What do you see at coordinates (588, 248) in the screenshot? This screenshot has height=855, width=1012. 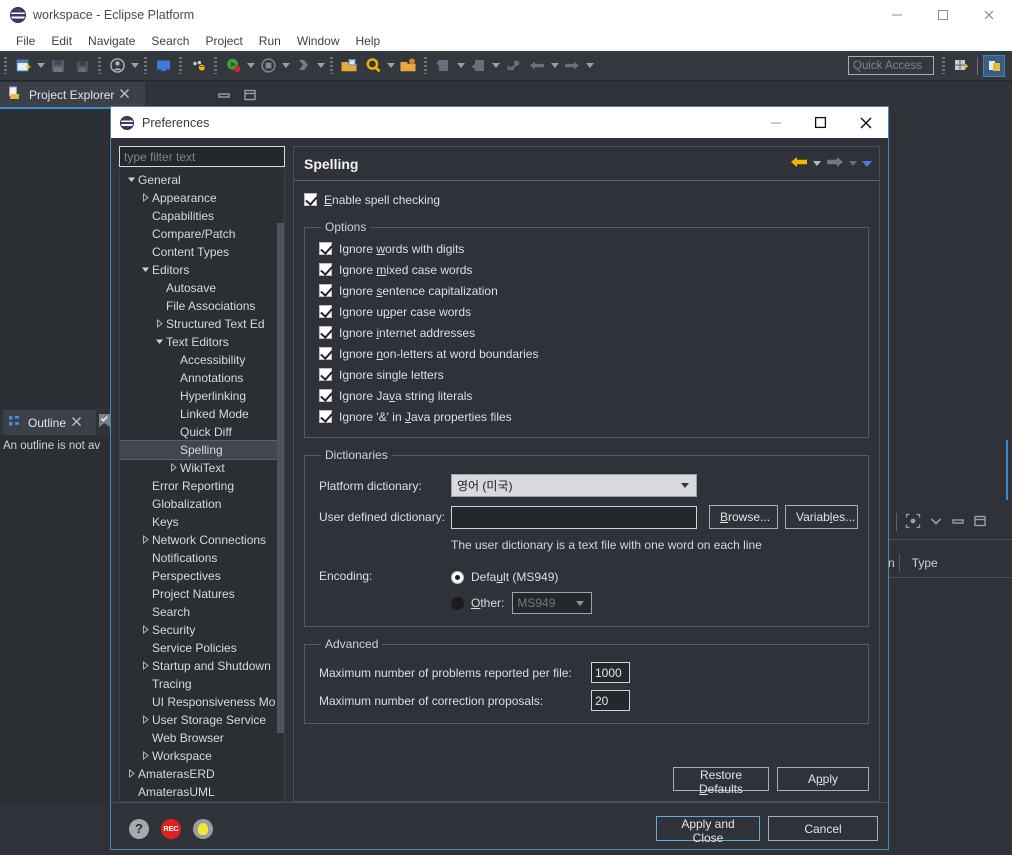 I see `option-ignore-words-with-digits-row: Ignore words with digits` at bounding box center [588, 248].